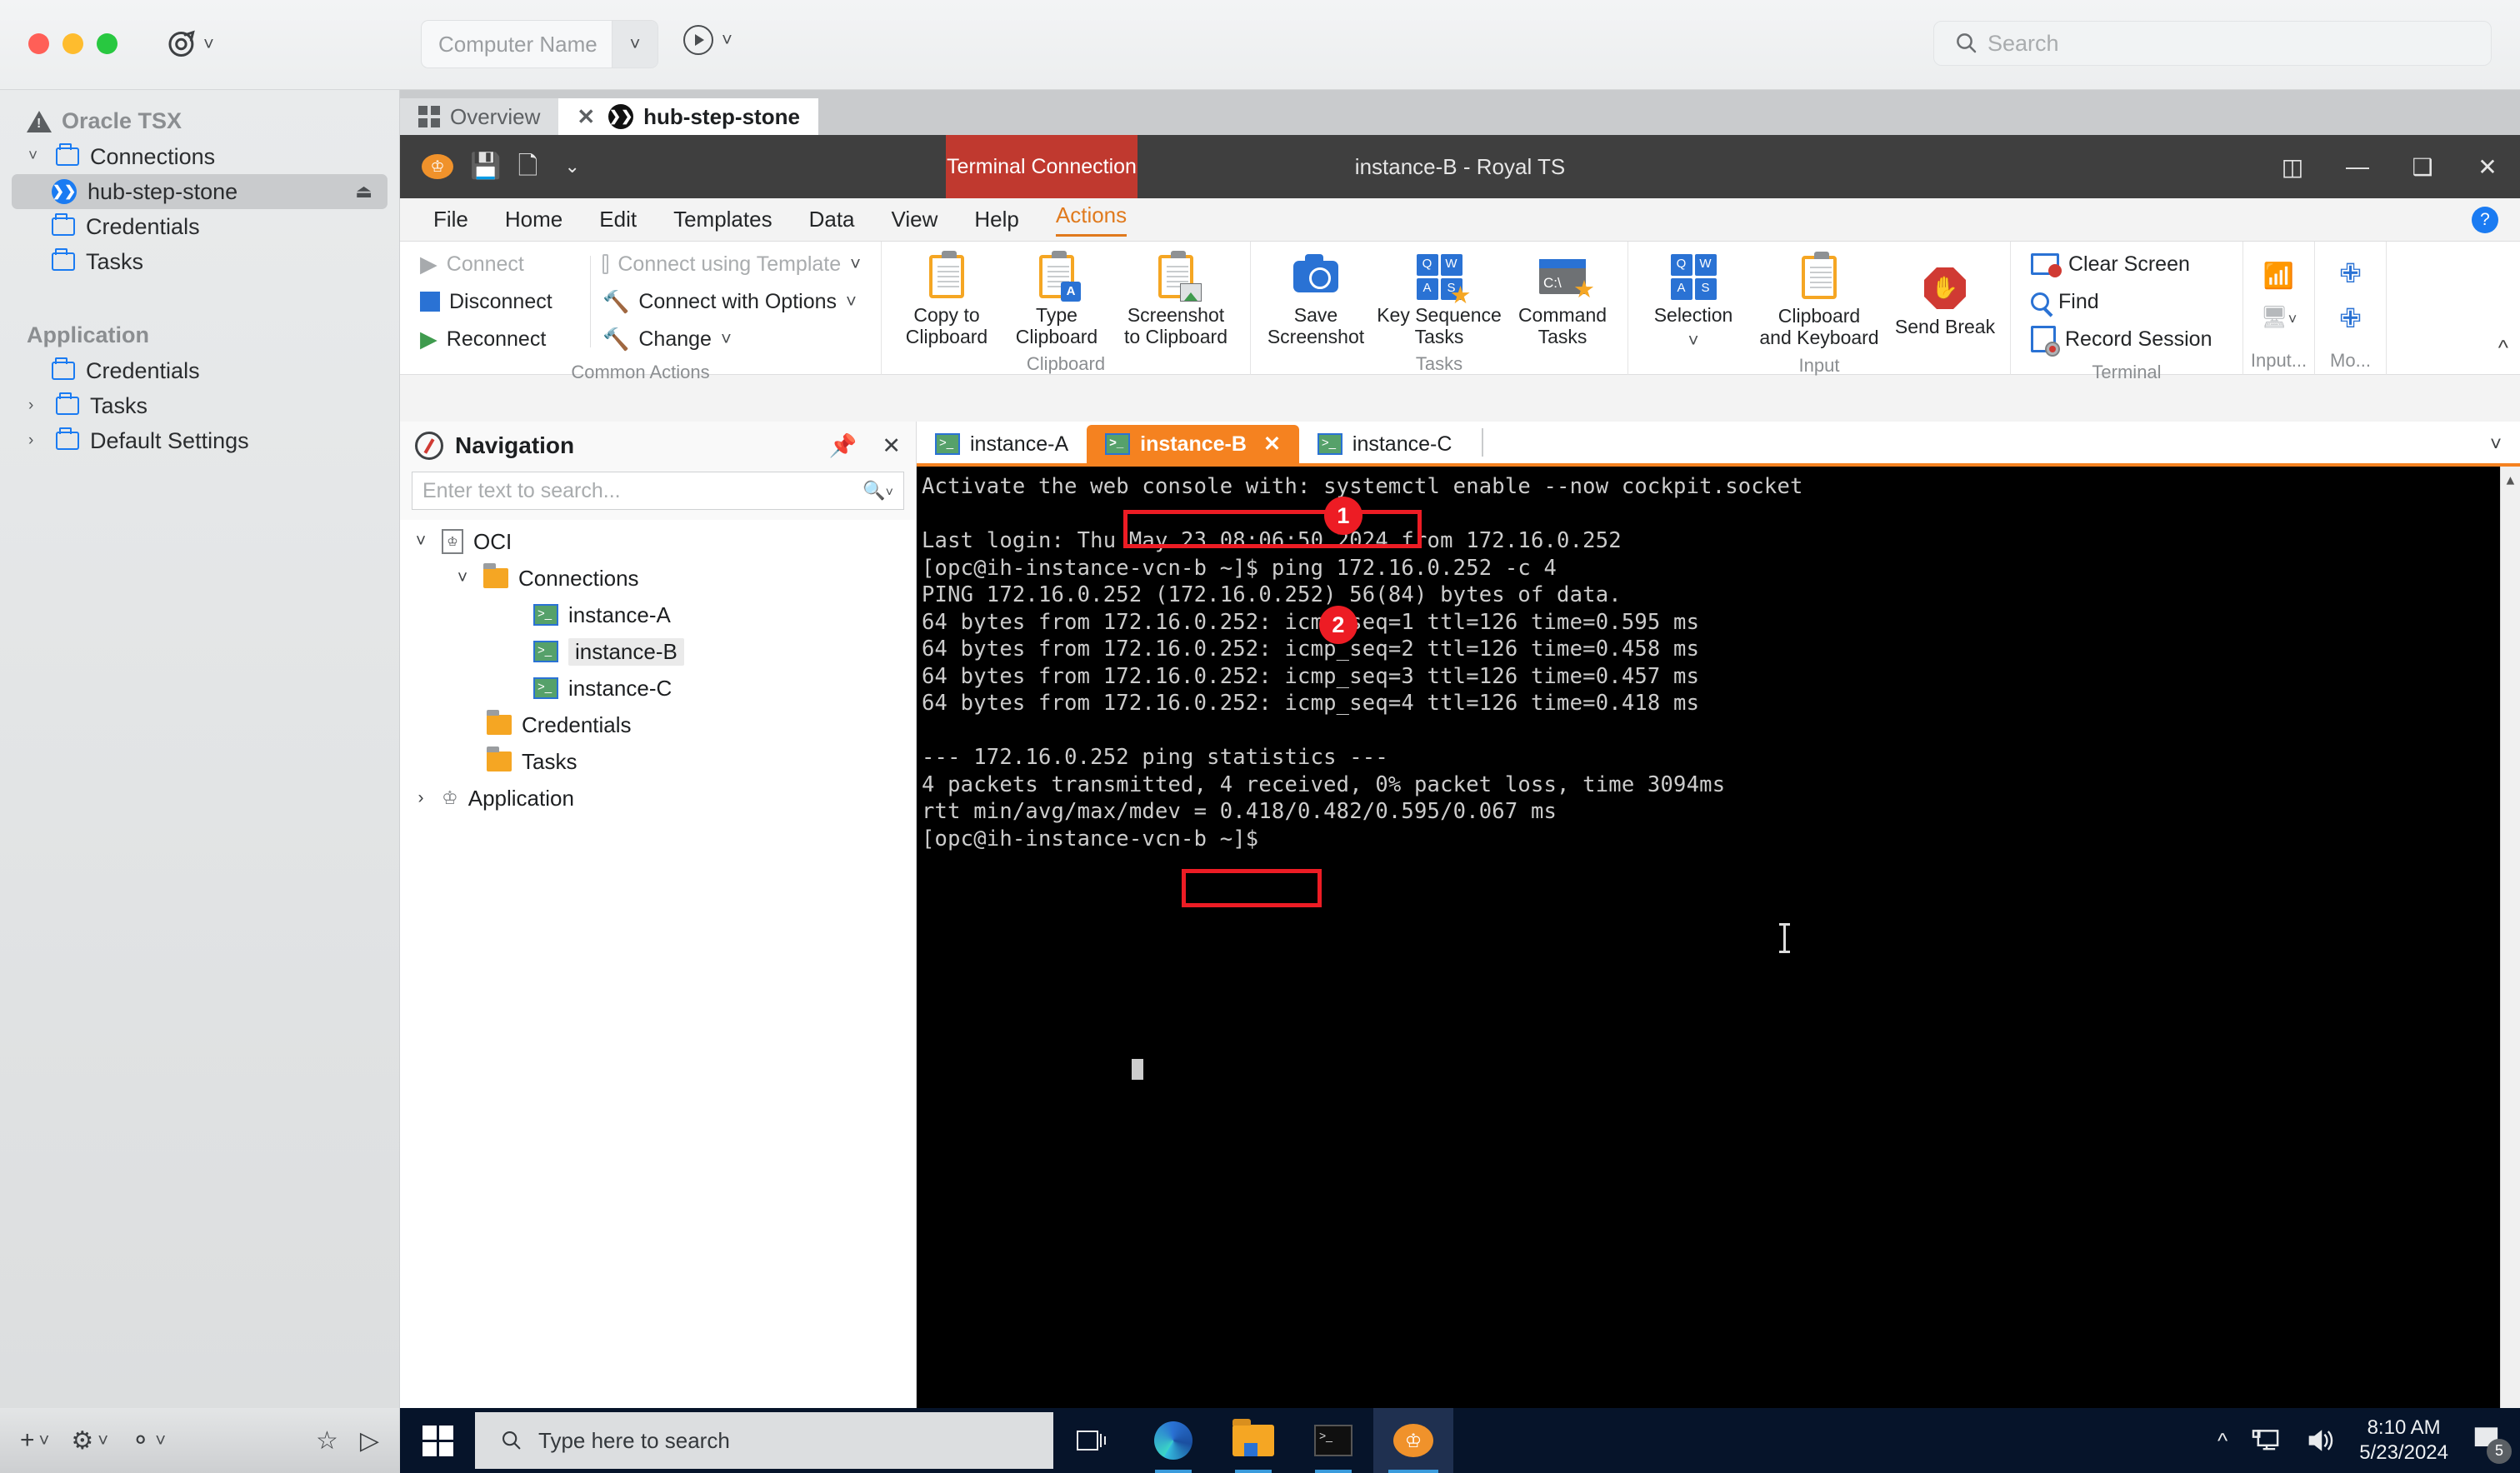 The height and width of the screenshot is (1473, 2520). I want to click on key-sequence-tasks-button: Q W A S ★ Key Sequence Tasks, so click(1439, 298).